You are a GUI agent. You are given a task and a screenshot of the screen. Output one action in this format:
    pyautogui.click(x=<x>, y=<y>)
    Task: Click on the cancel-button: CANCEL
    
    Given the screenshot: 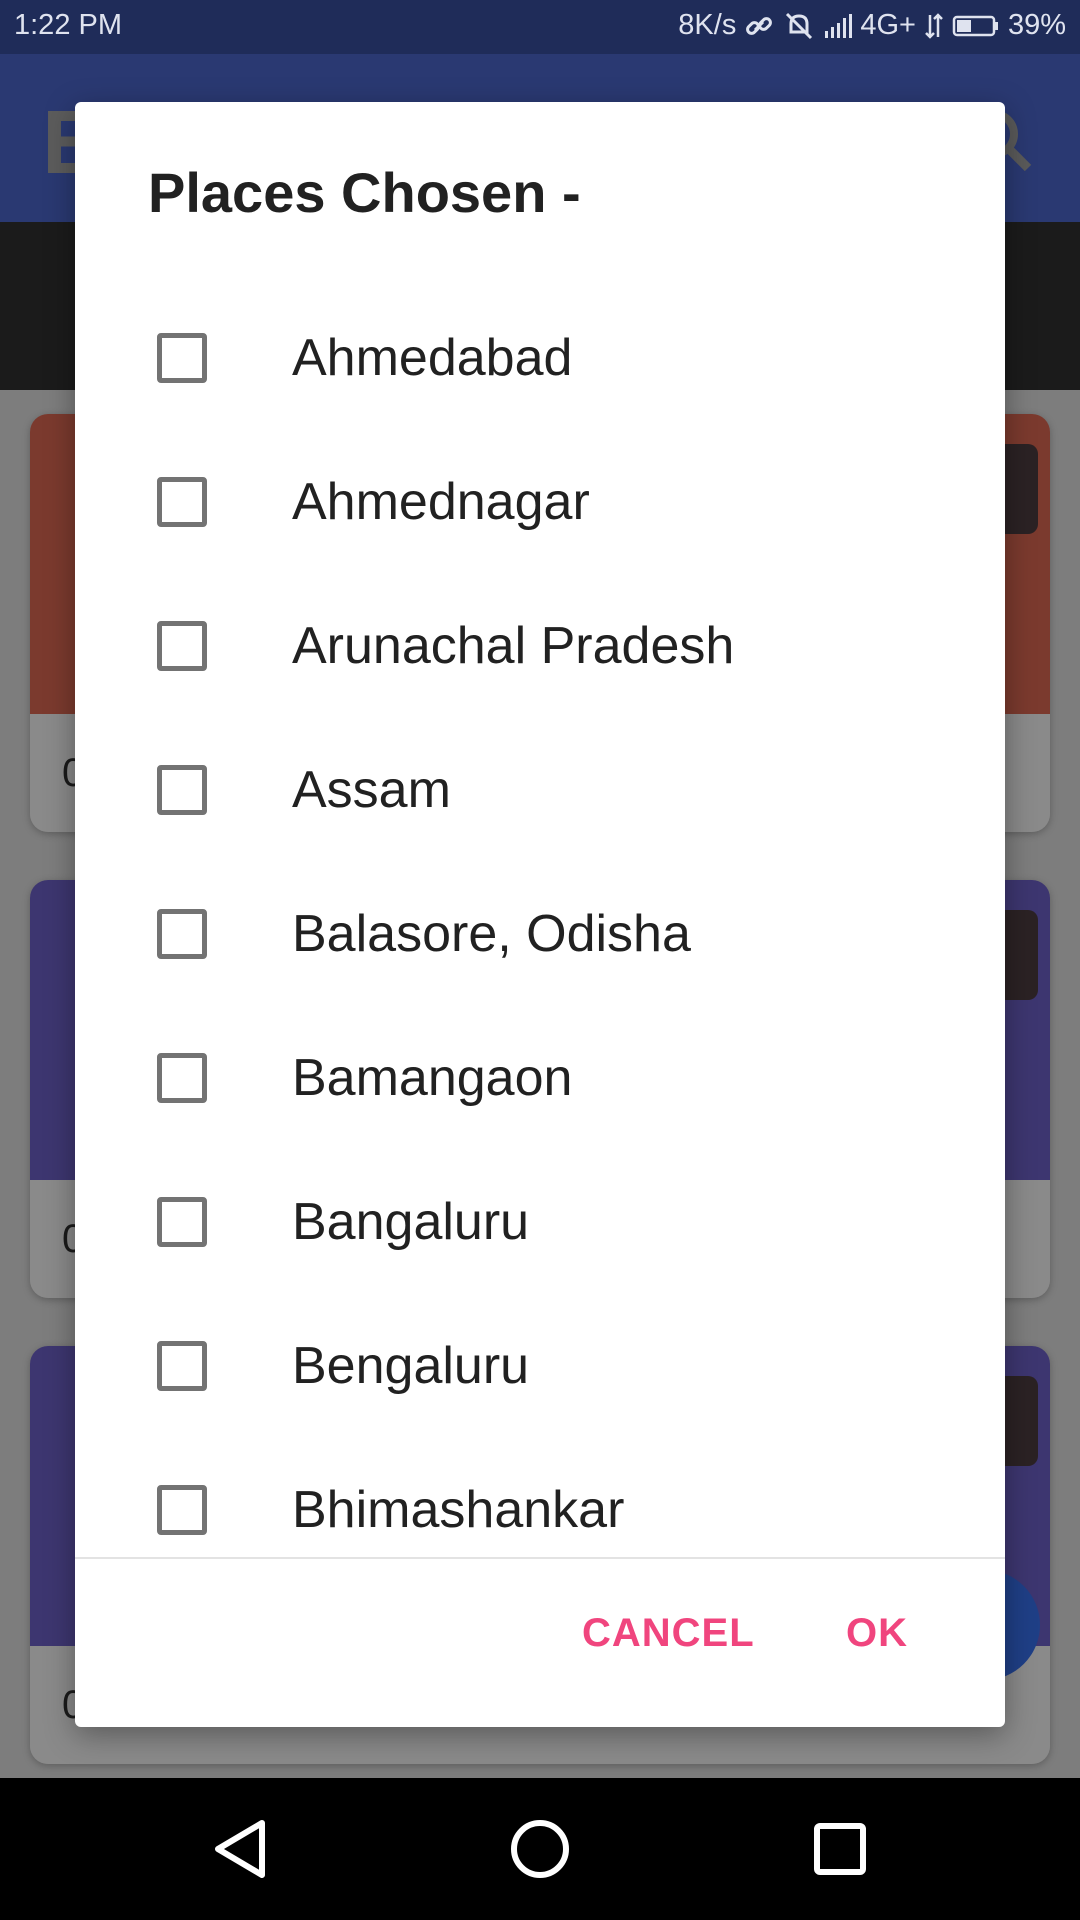 What is the action you would take?
    pyautogui.click(x=668, y=1633)
    